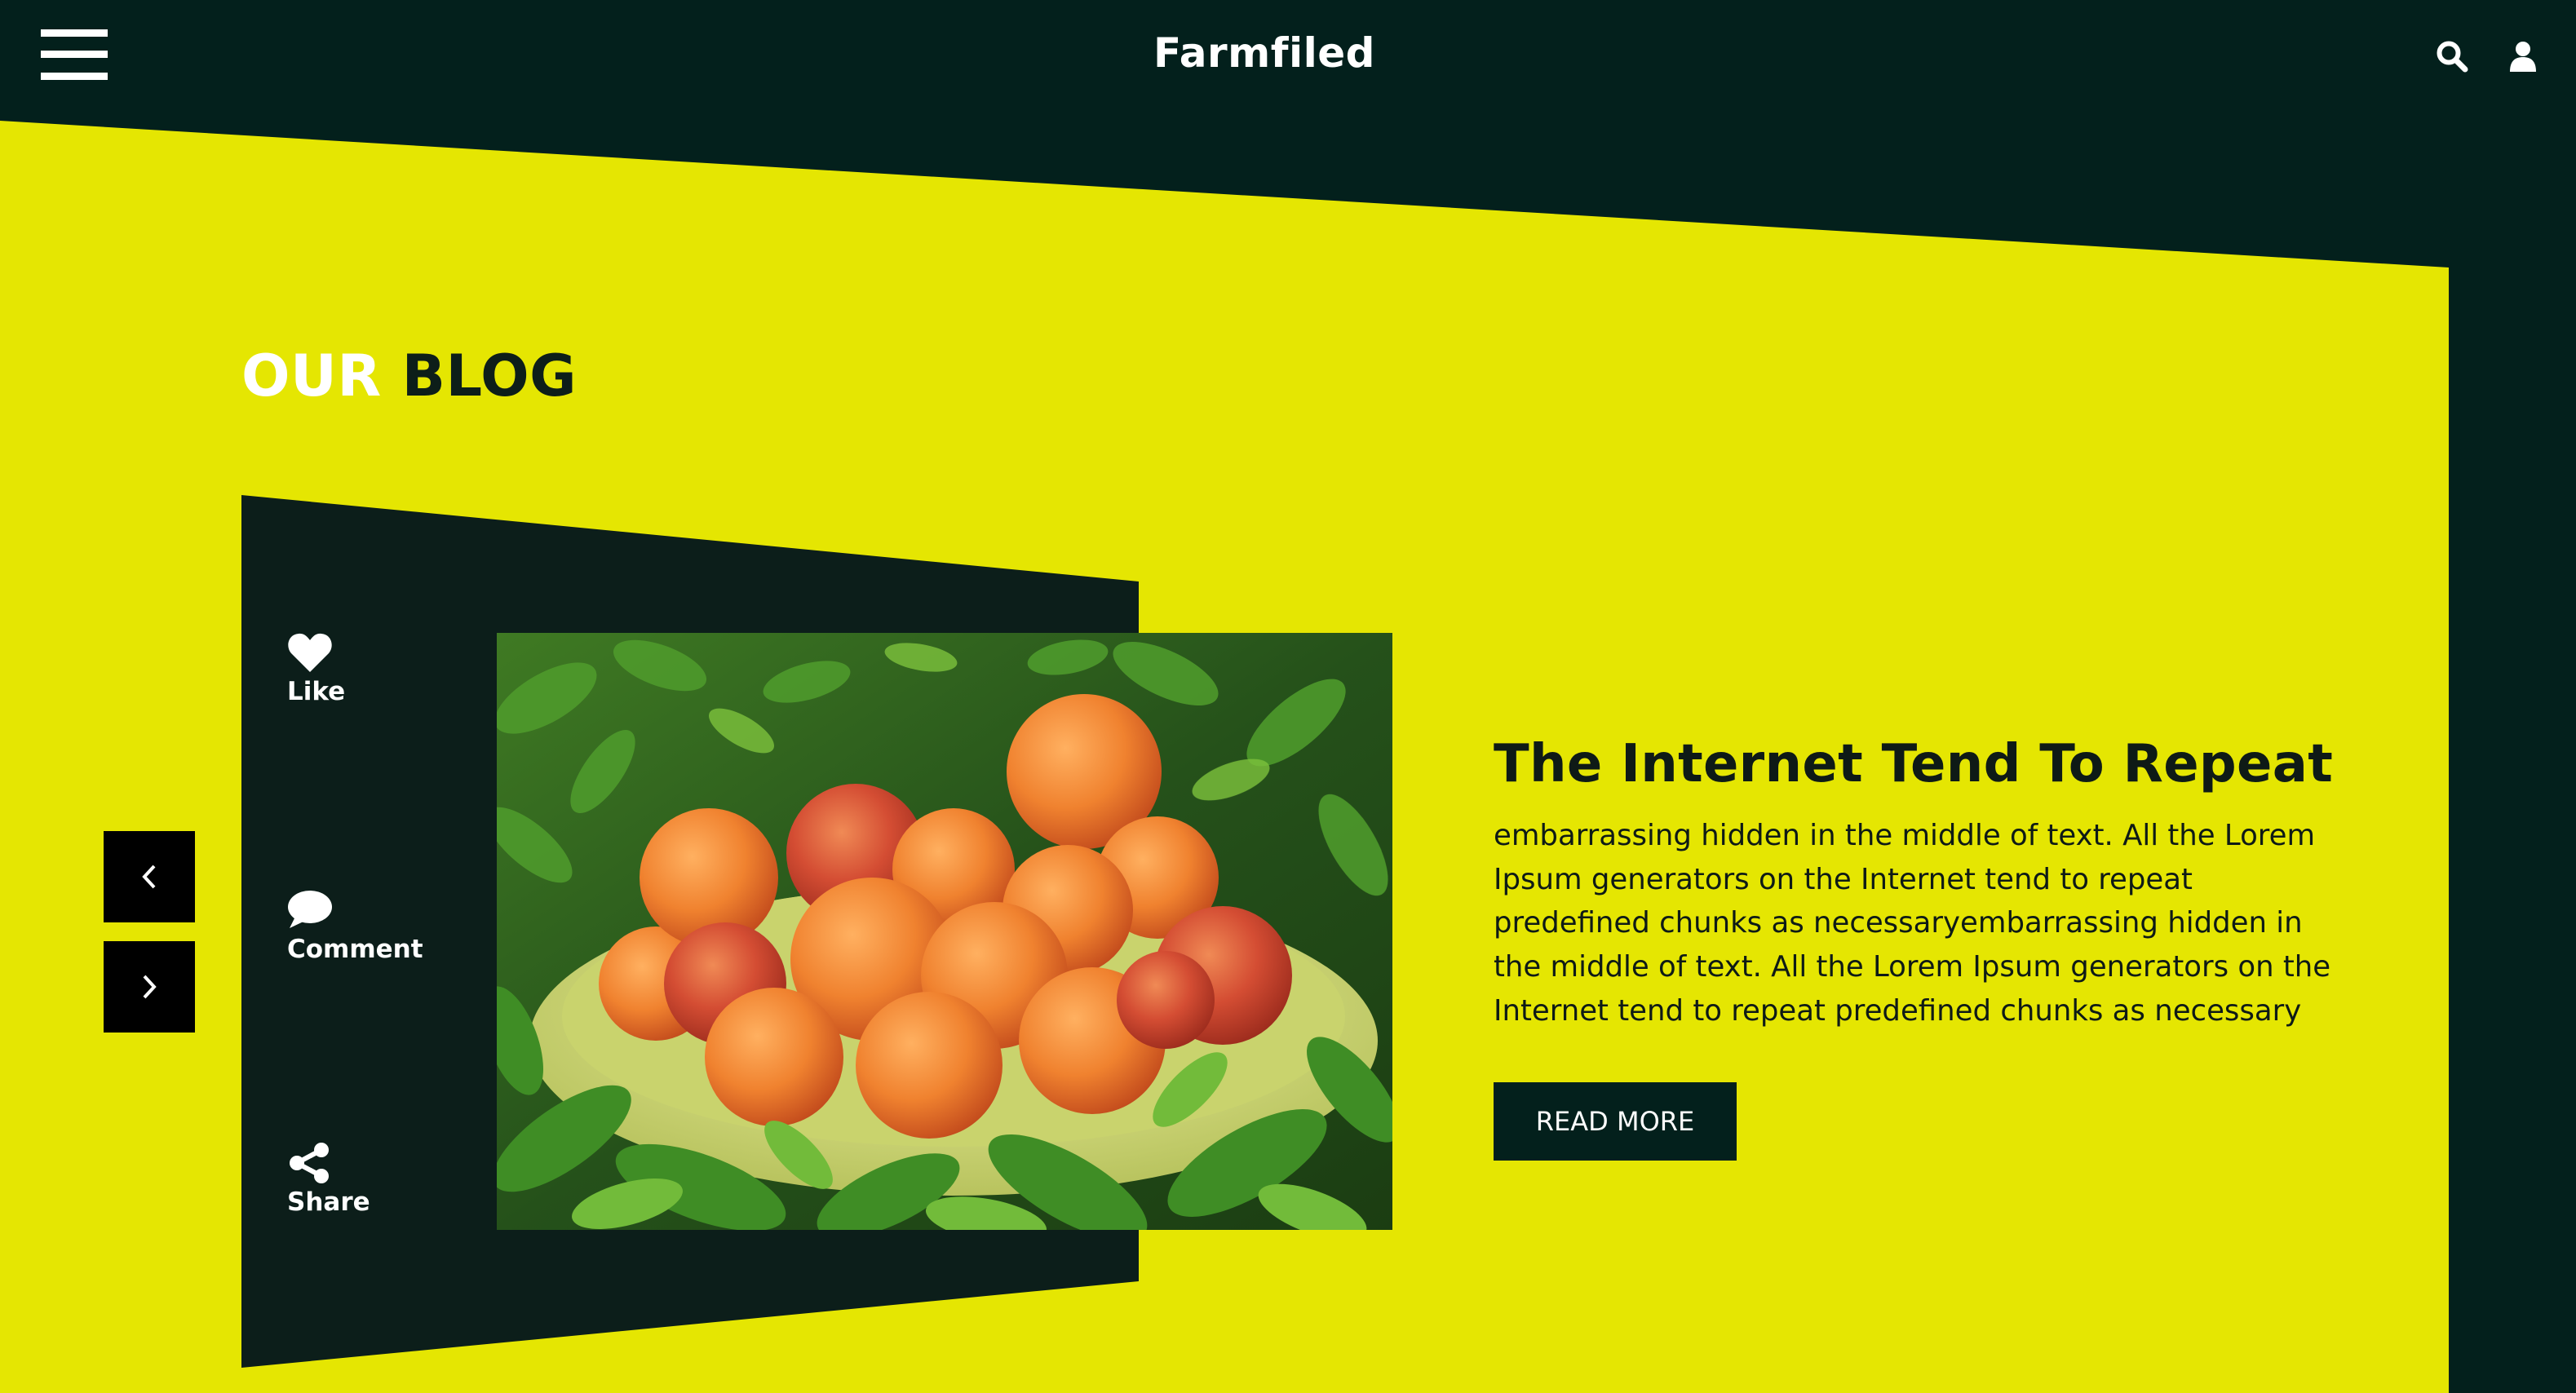  I want to click on slider-next-button, so click(149, 987).